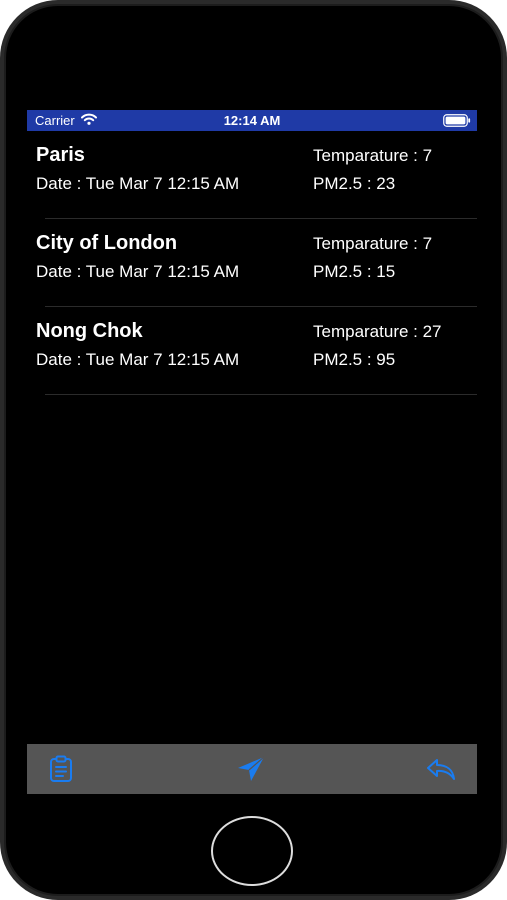  I want to click on status-bar: Carrier 12:14 AM, so click(252, 120).